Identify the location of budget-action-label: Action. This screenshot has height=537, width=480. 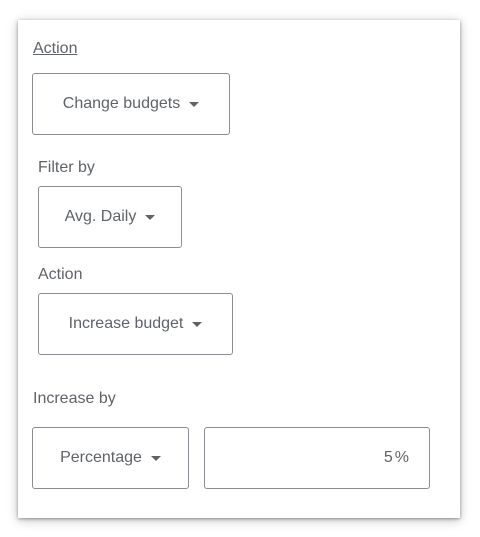
(60, 274).